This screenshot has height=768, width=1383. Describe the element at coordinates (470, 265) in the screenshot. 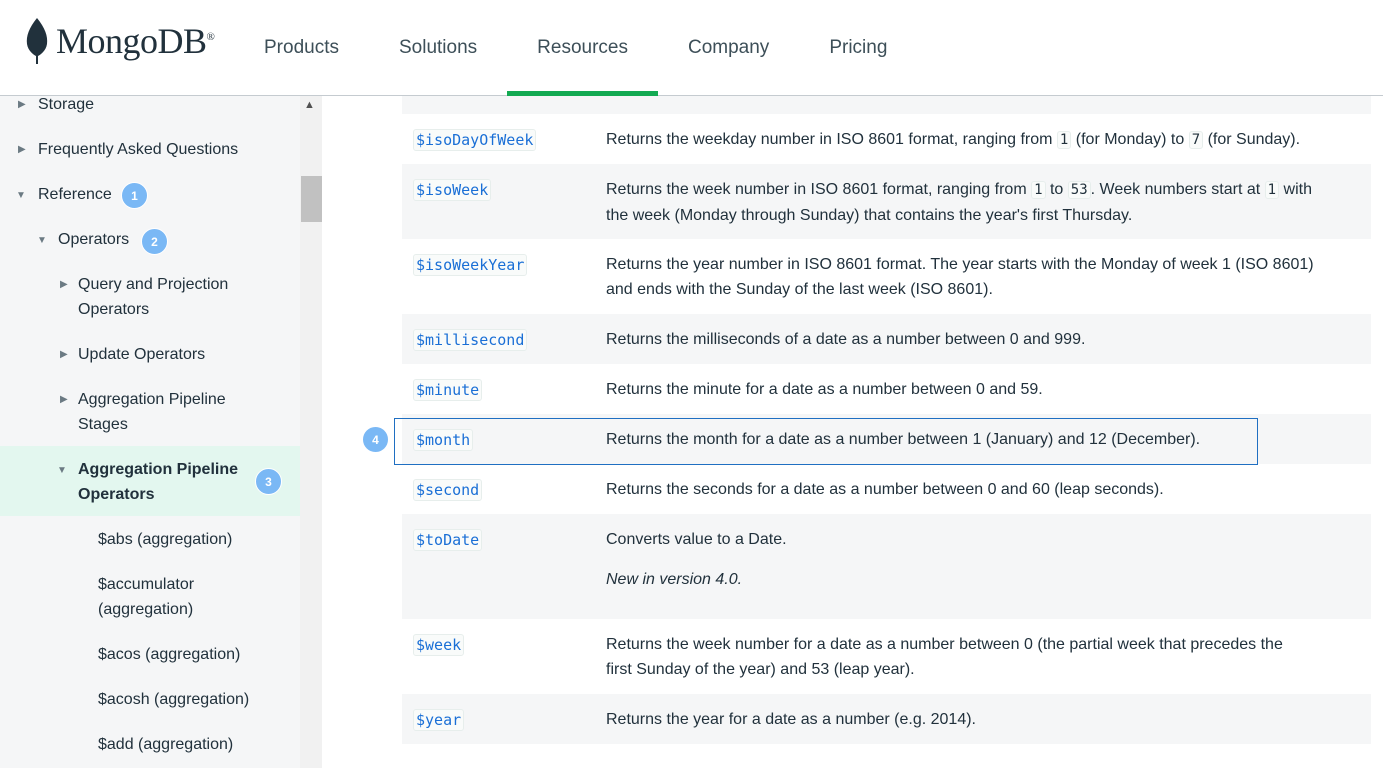

I see `operator-link: $isoWeekYear` at that location.